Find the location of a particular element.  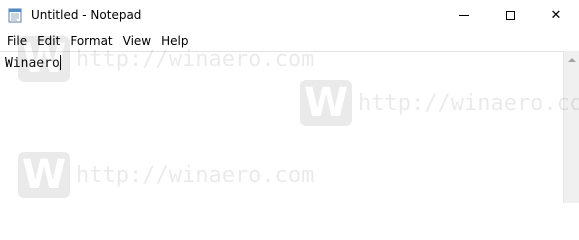

editor-content-line: Winaero is located at coordinates (33, 63).